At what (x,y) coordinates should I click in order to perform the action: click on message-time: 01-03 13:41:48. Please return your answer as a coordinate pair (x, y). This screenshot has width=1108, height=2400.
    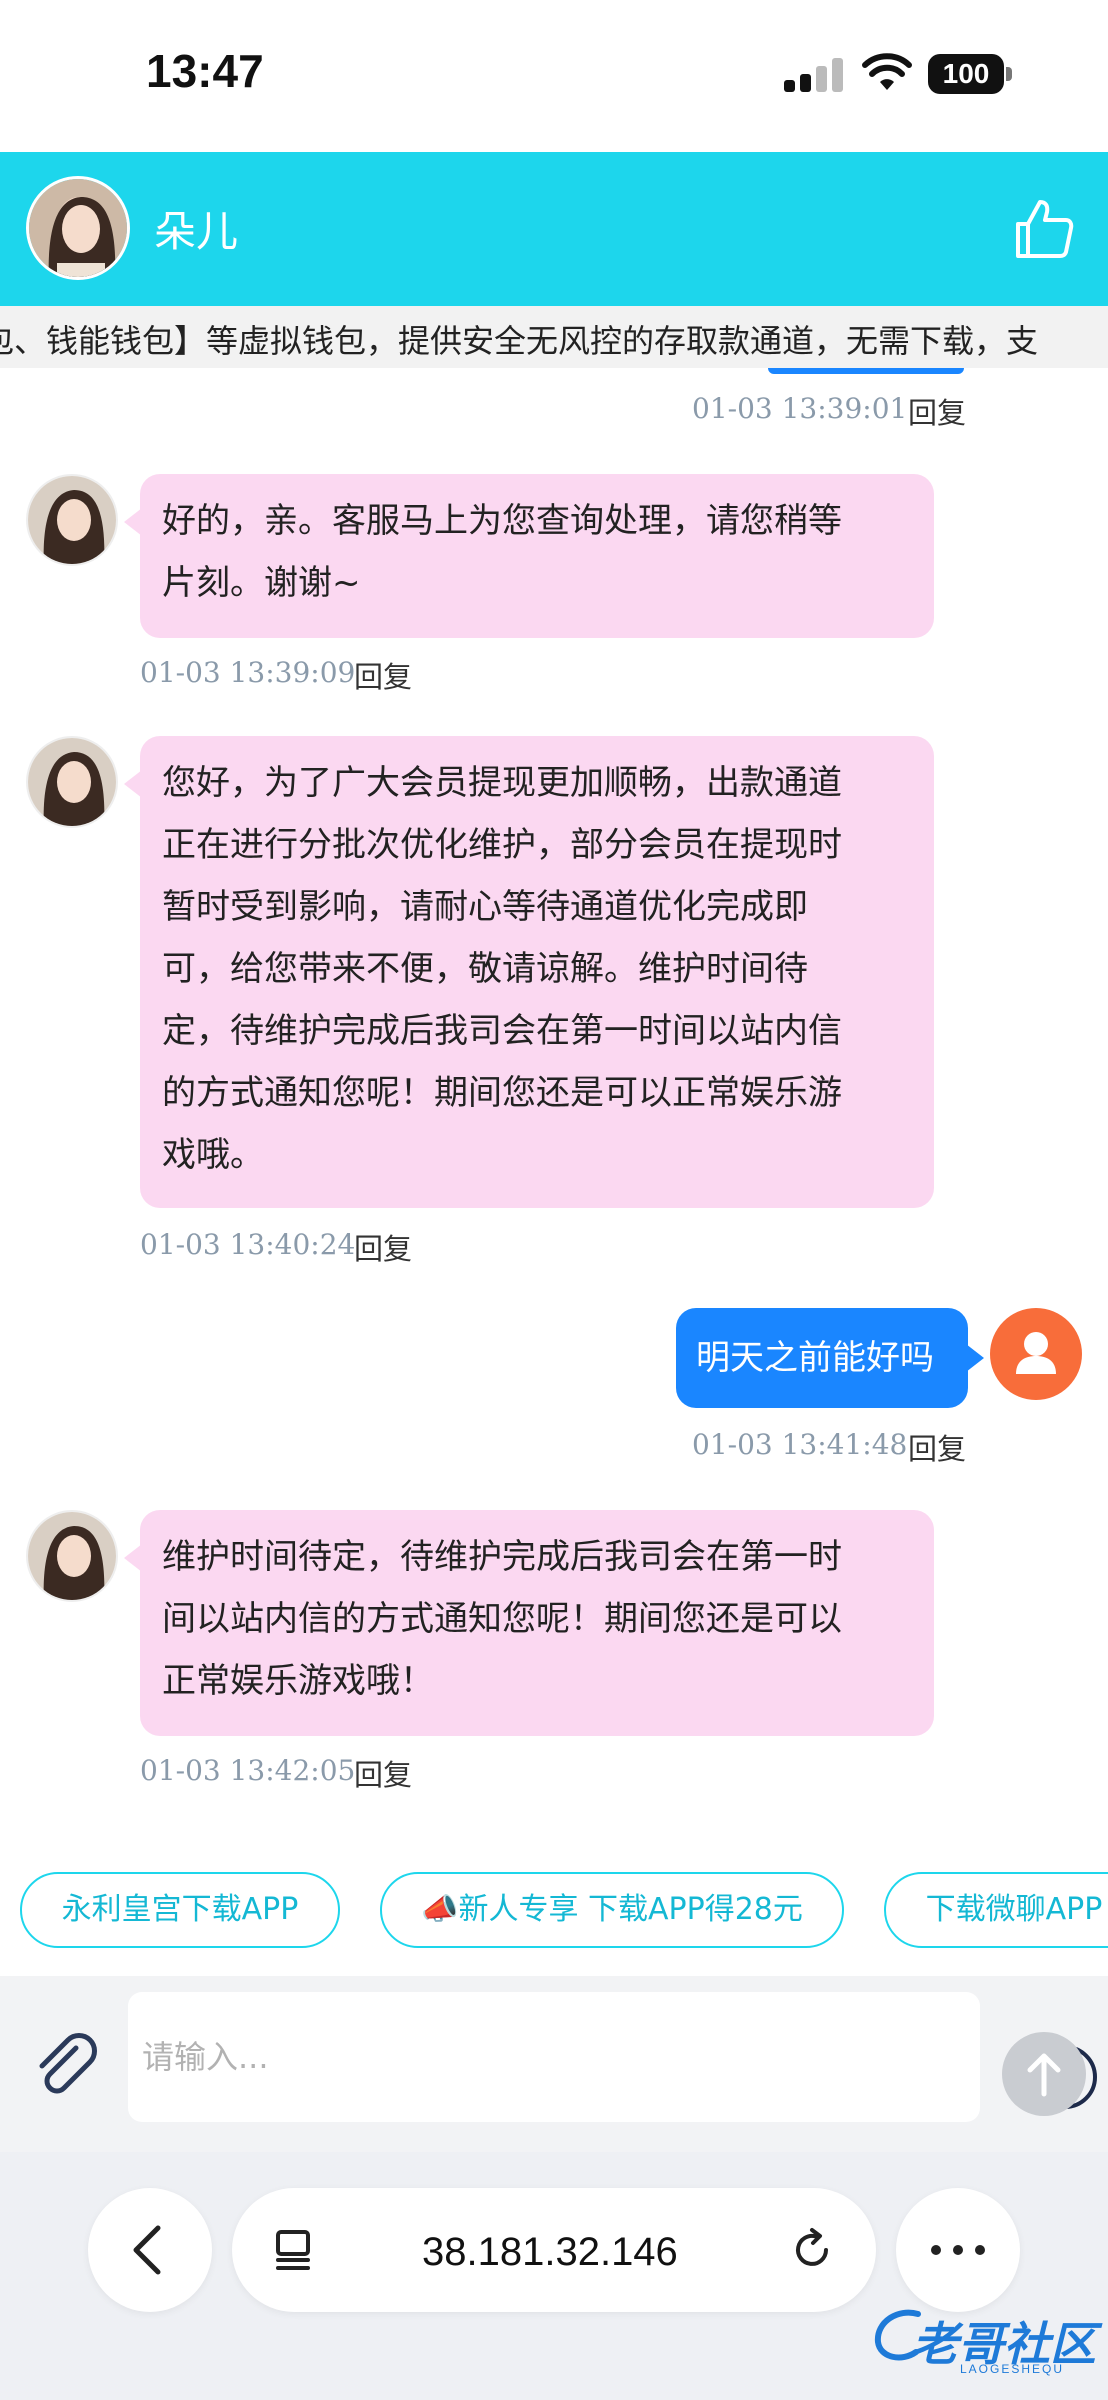
    Looking at the image, I should click on (800, 1444).